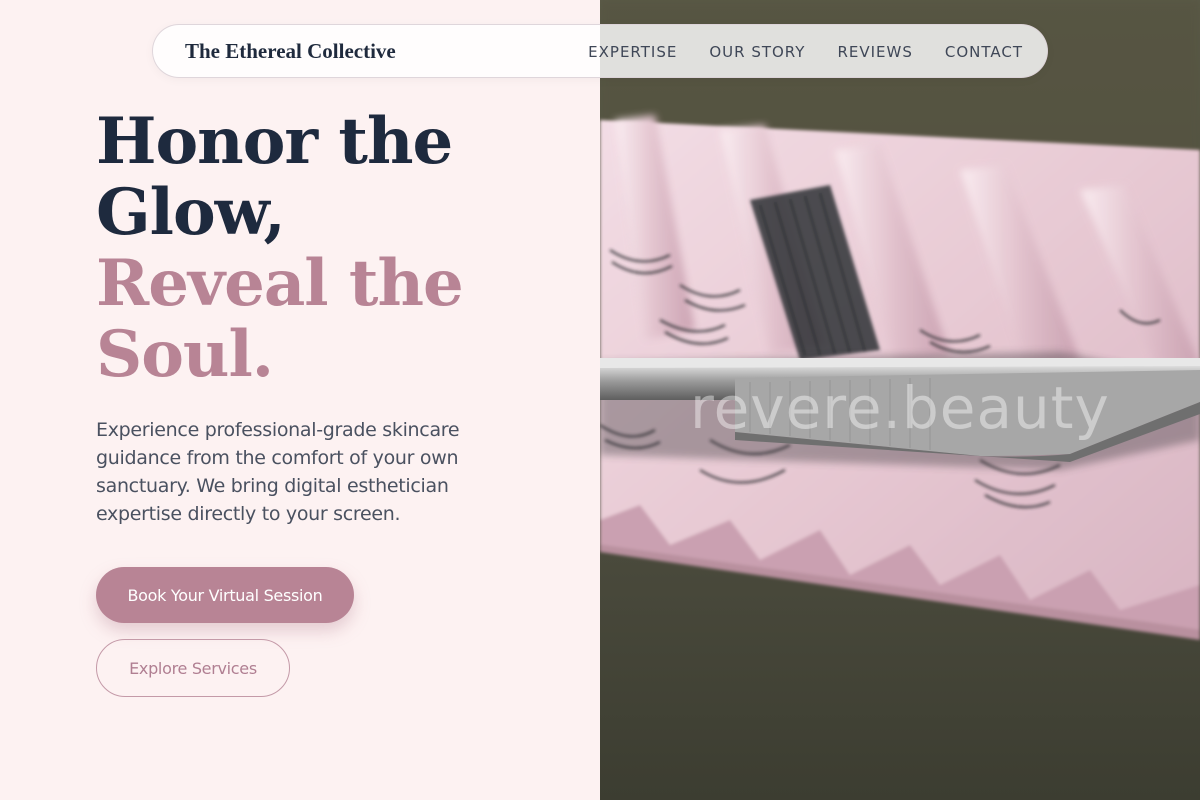  I want to click on hero-title: Honor the Glow, Reveal the Soul., so click(326, 248).